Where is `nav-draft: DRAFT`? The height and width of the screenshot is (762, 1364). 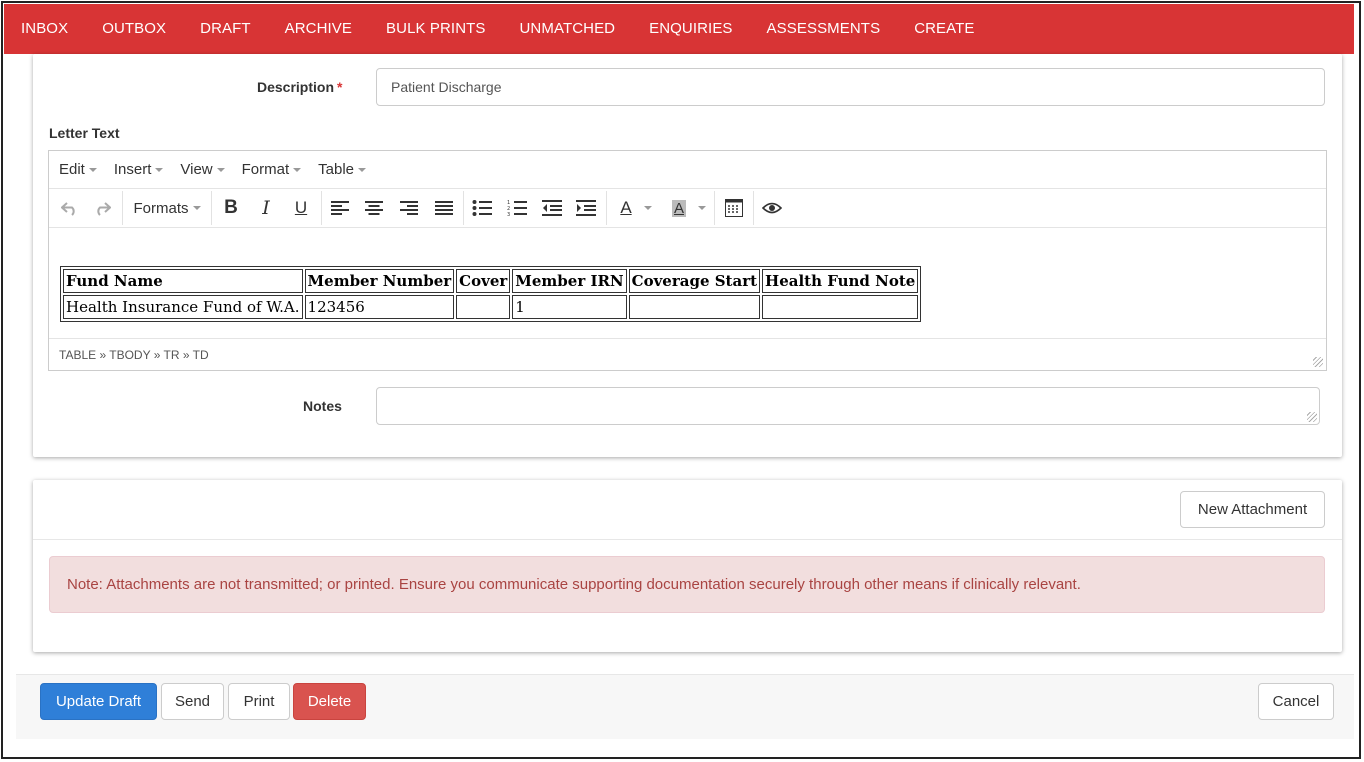 nav-draft: DRAFT is located at coordinates (225, 29).